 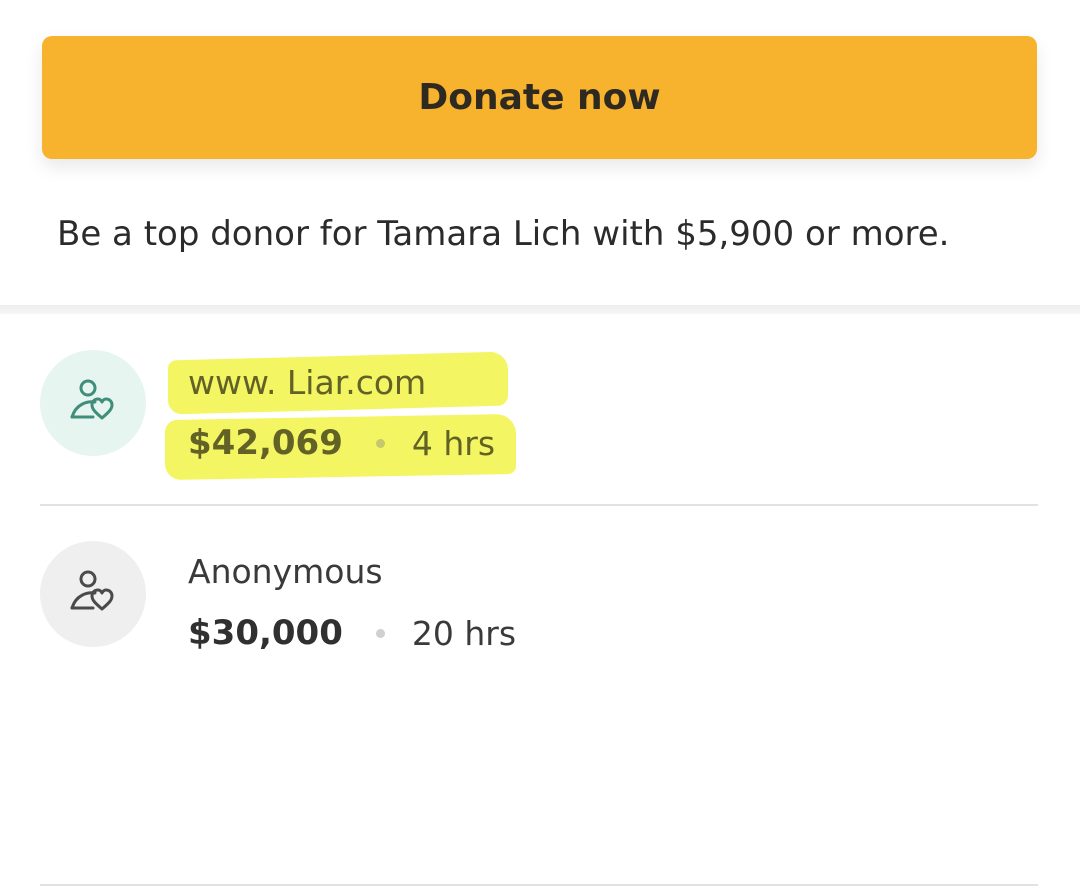 I want to click on donation-meta: $42,069 4 hrs, so click(x=341, y=443).